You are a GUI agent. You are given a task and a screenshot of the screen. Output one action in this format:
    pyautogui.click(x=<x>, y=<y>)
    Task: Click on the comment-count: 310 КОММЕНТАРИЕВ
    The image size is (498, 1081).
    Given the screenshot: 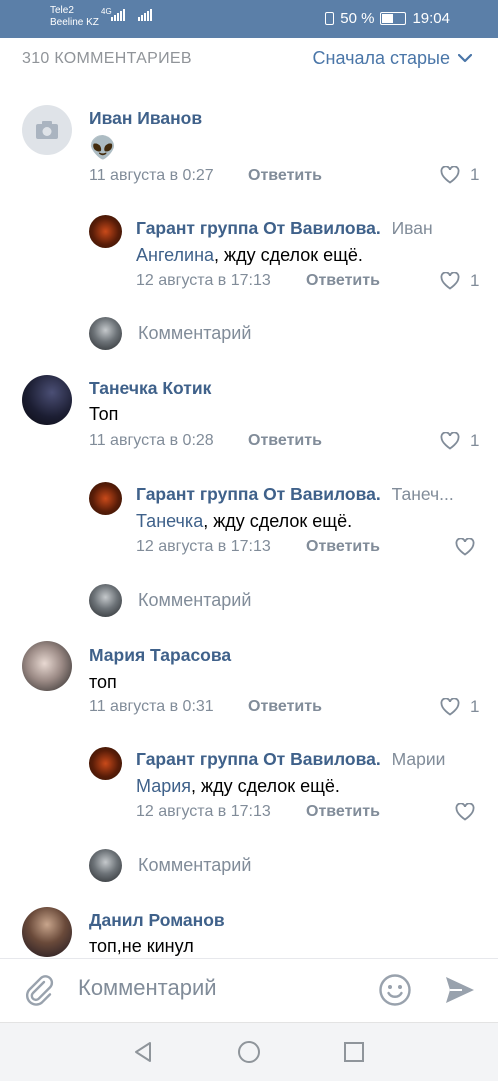 What is the action you would take?
    pyautogui.click(x=107, y=58)
    